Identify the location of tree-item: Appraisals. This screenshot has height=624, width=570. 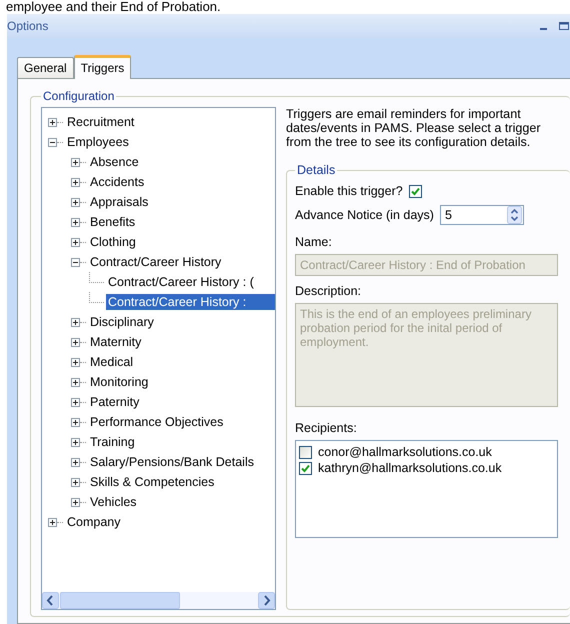
(119, 202).